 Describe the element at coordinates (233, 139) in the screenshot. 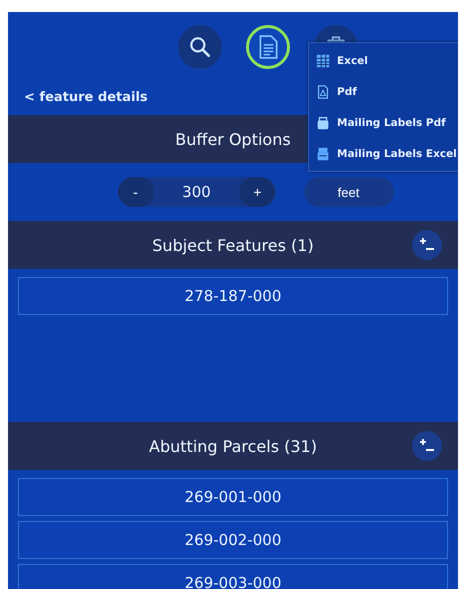

I see `section-title: Buffer Options` at that location.